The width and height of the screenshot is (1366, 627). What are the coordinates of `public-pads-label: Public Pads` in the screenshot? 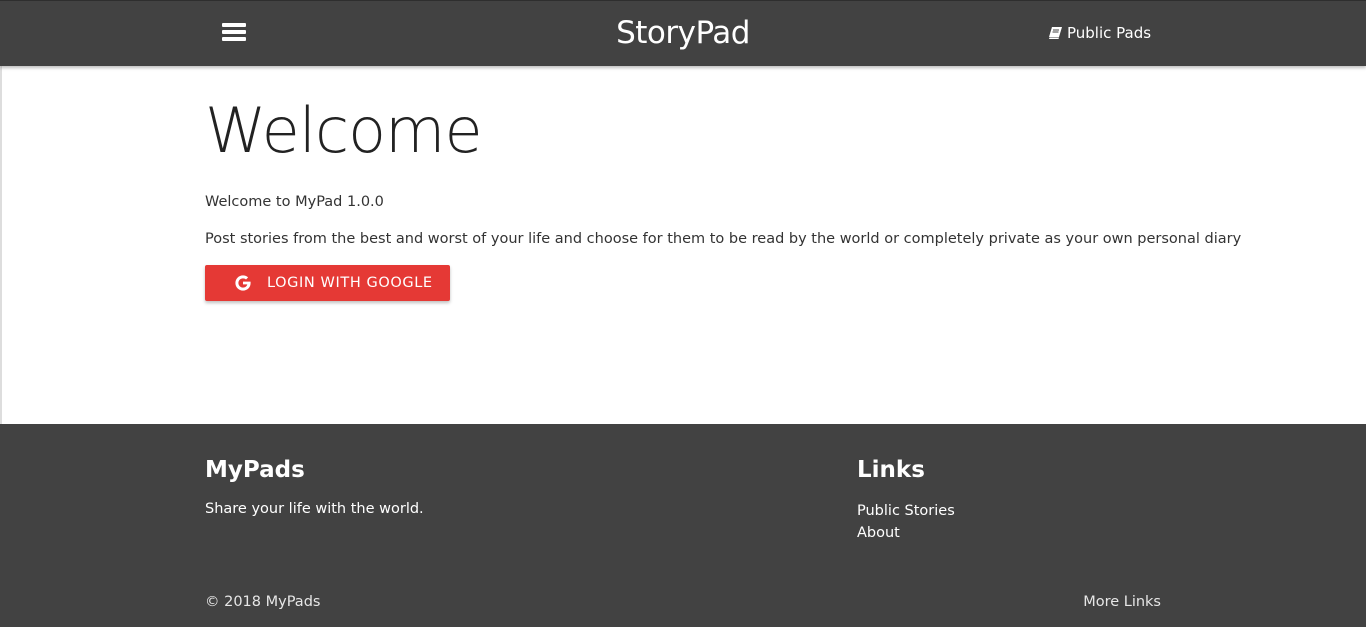 It's located at (1109, 33).